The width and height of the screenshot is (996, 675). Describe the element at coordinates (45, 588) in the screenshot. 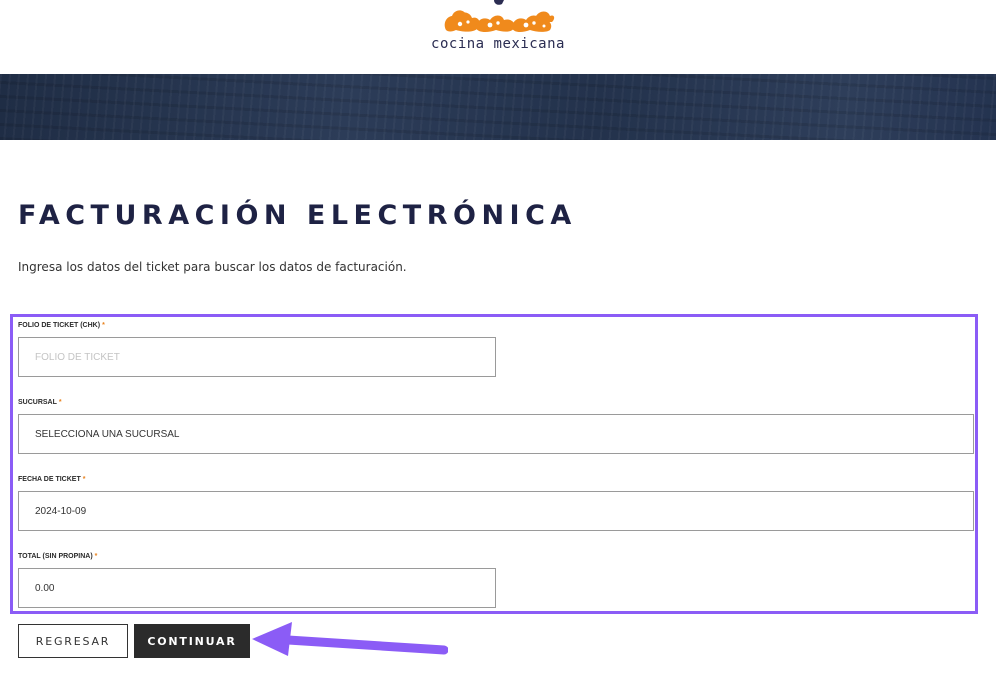

I see `total-input-value: 0.00` at that location.